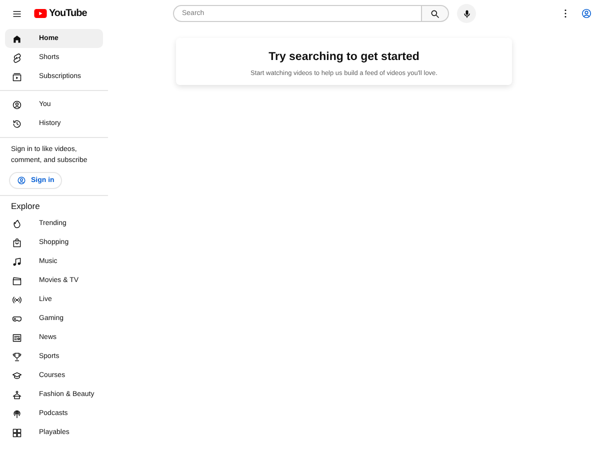 This screenshot has height=450, width=600. I want to click on flame-icon, so click(17, 223).